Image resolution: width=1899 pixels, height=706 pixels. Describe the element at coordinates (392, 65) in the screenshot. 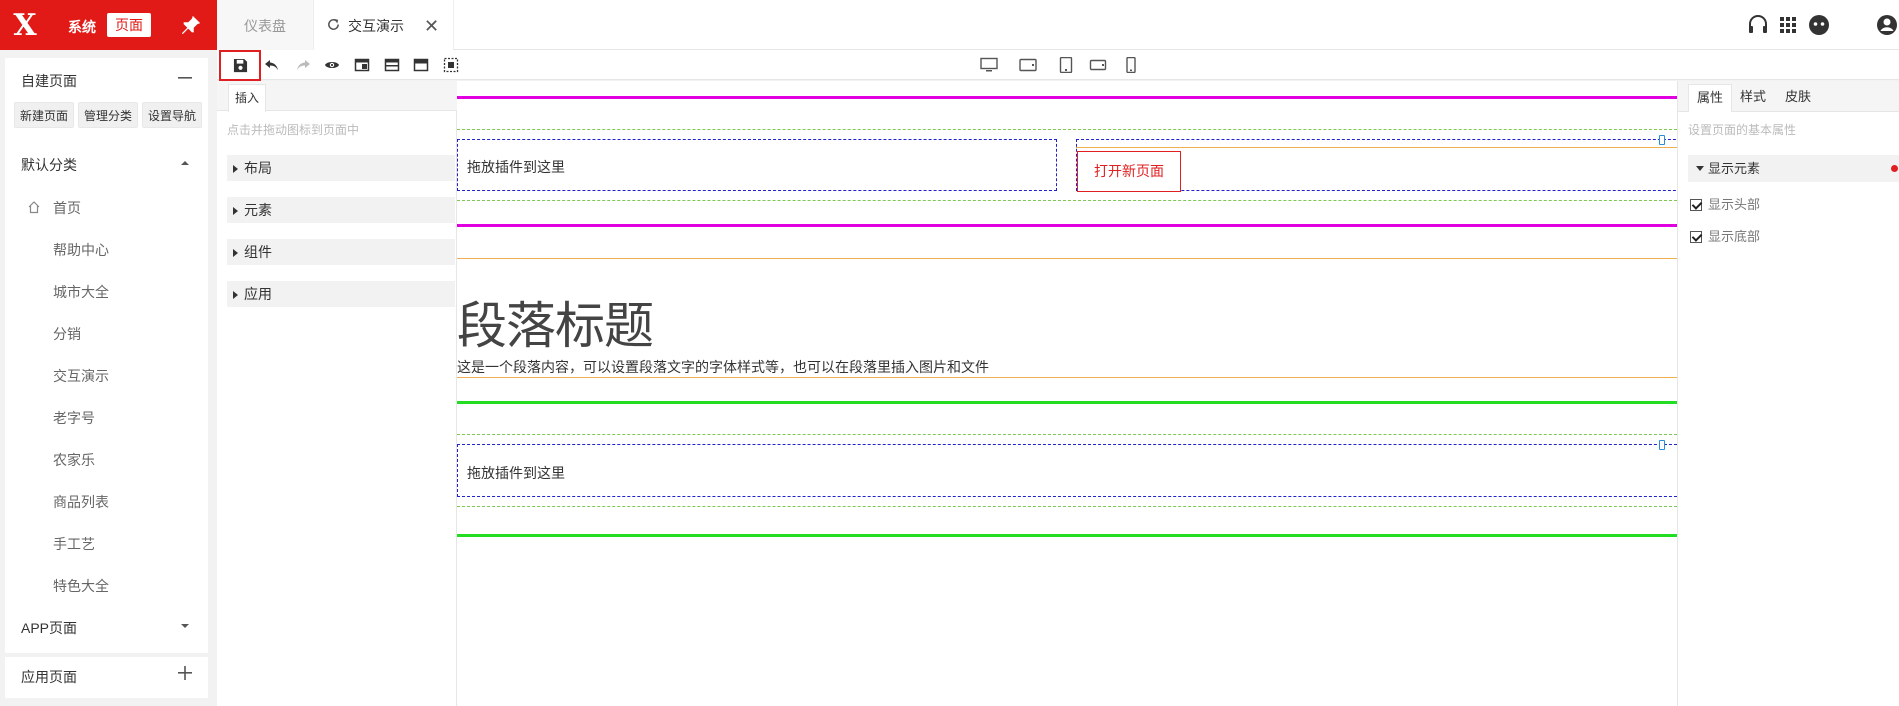

I see `layout-top-icon` at that location.